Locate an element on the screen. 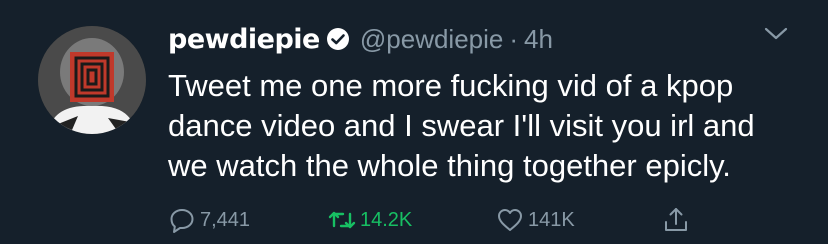  verified-badge-icon is located at coordinates (337, 39).